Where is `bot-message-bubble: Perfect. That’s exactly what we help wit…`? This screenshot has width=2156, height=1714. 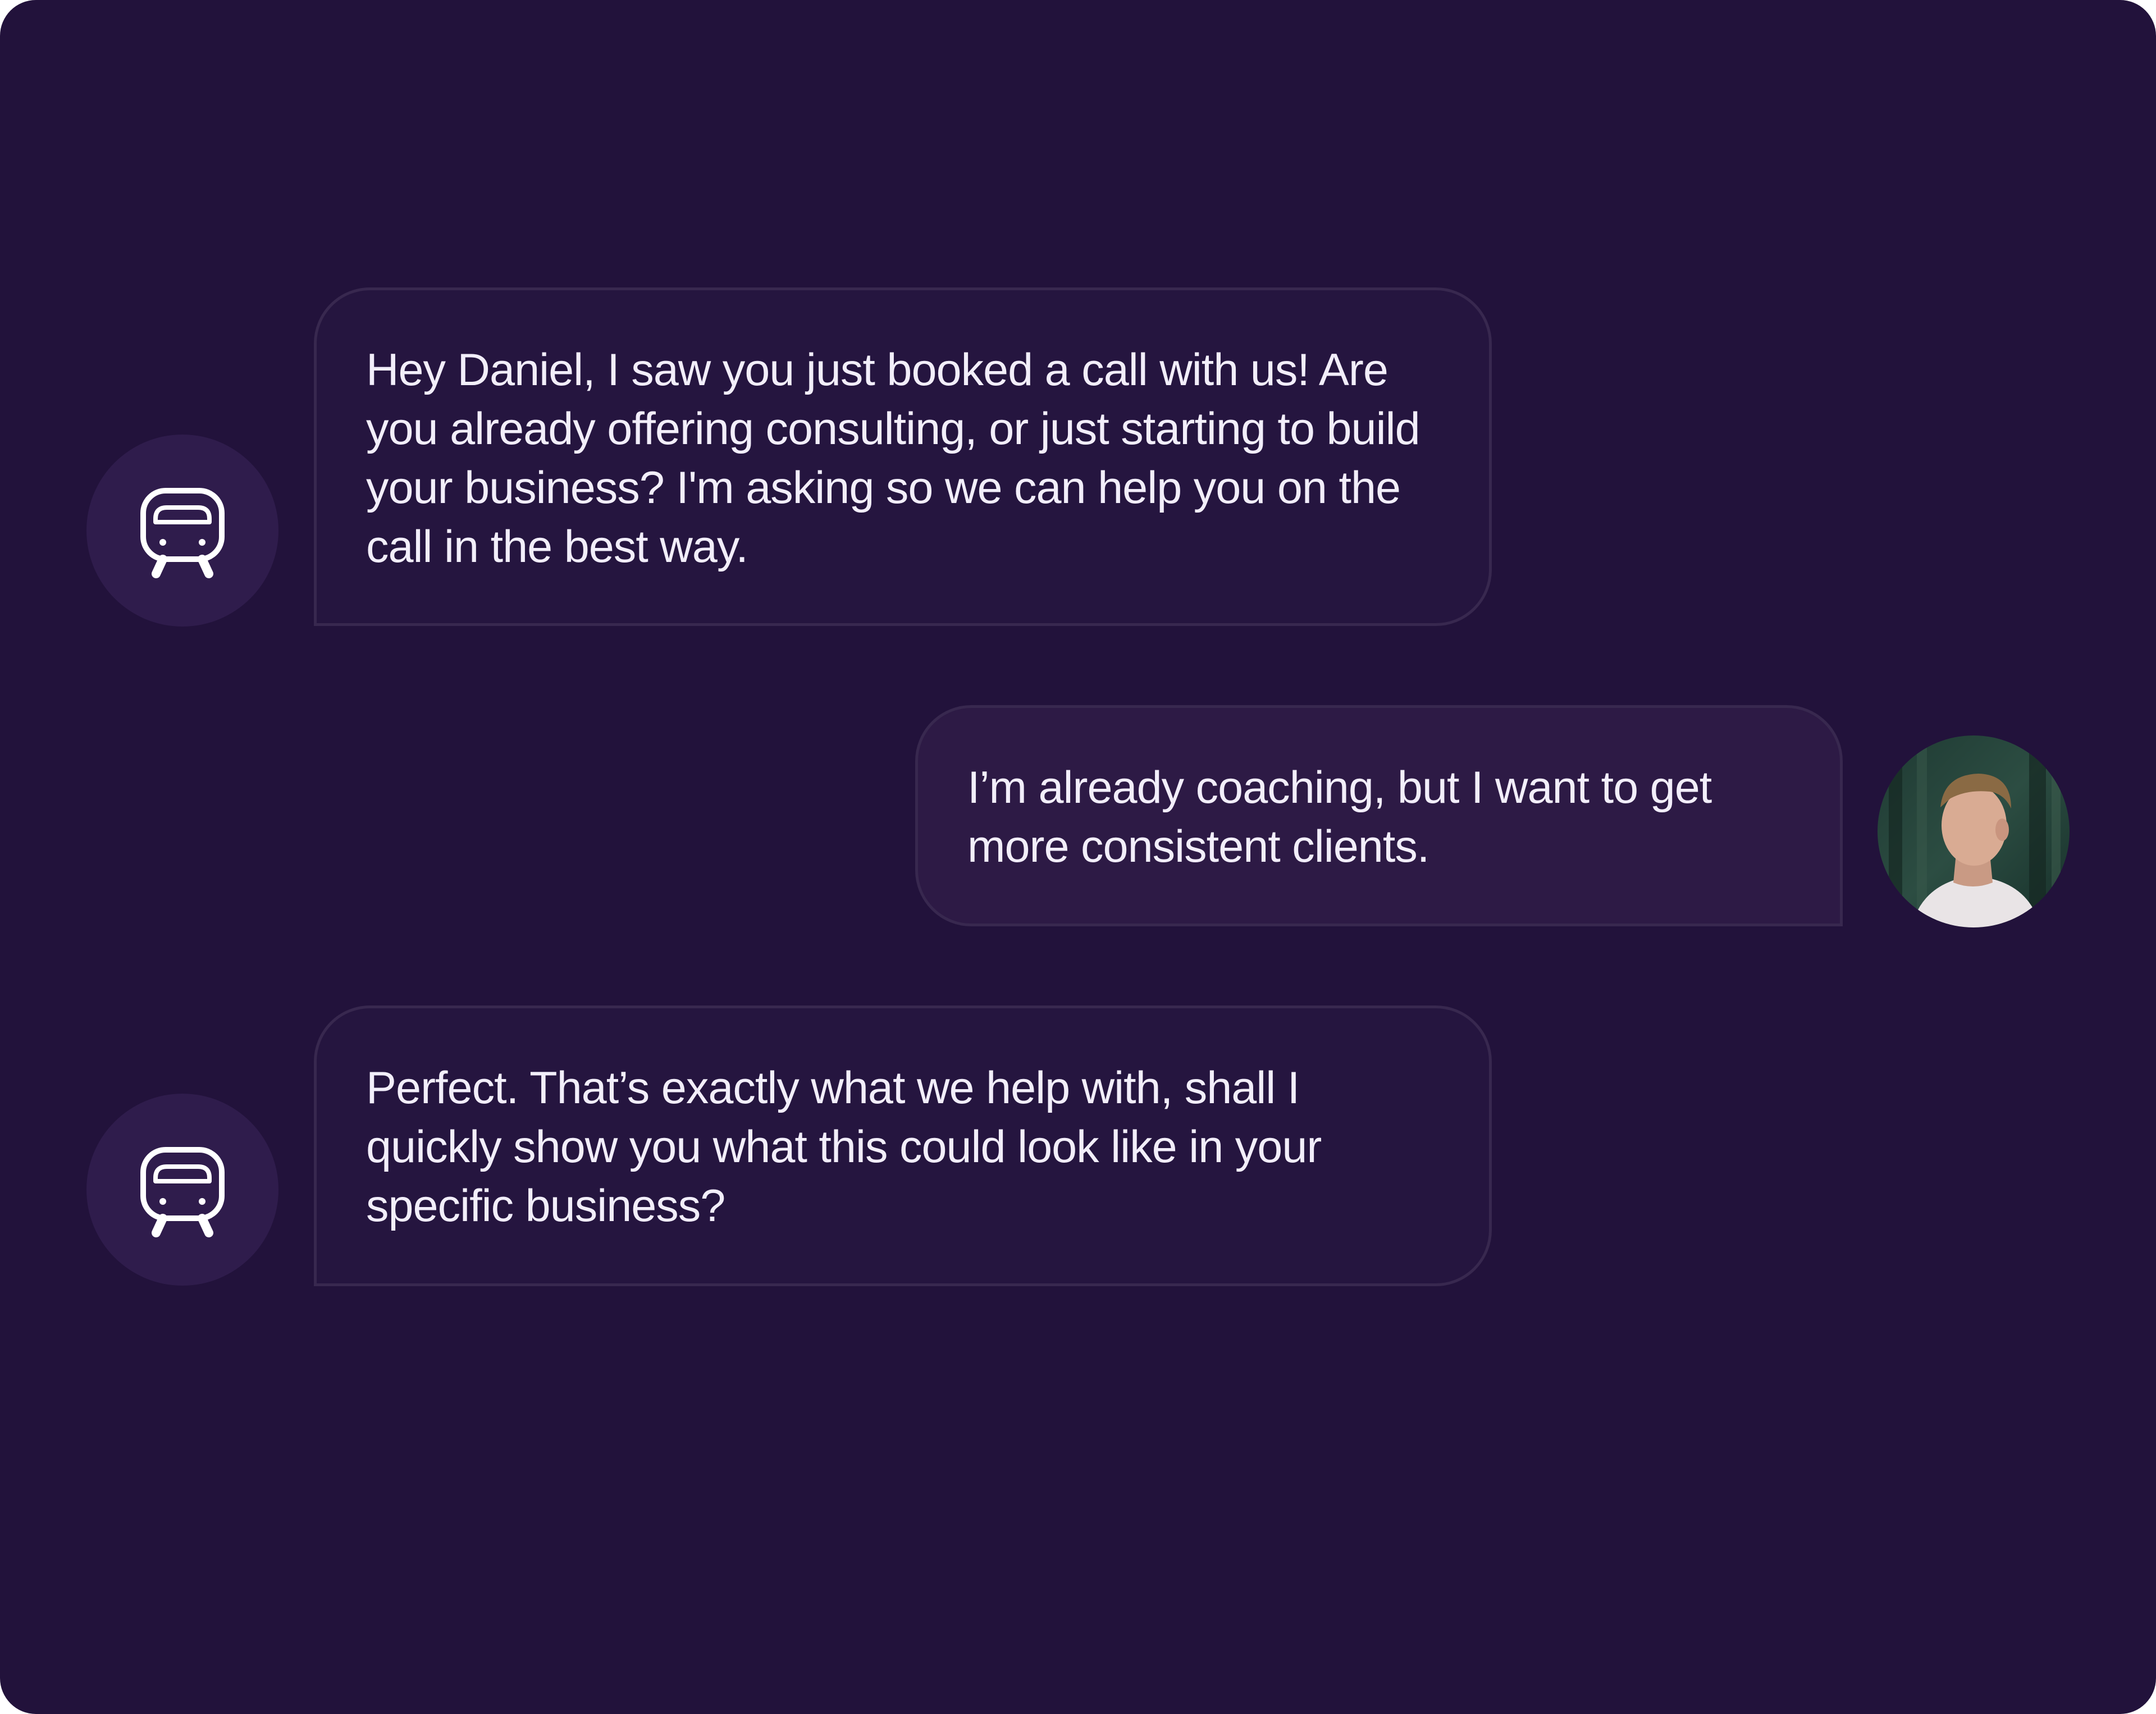 bot-message-bubble: Perfect. That’s exactly what we help wit… is located at coordinates (903, 1145).